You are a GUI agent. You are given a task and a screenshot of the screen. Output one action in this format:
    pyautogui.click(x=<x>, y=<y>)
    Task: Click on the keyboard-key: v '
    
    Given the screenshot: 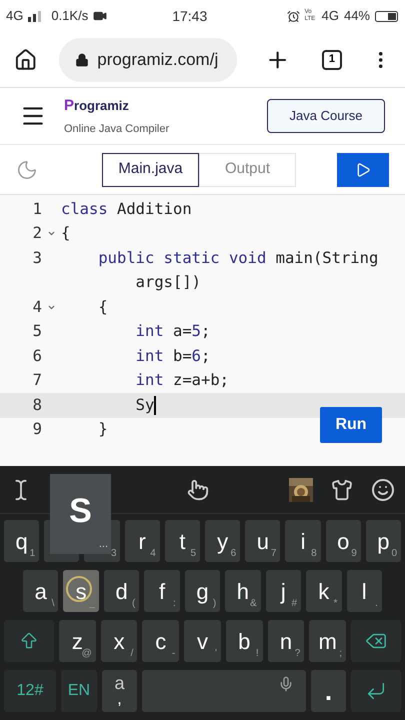 What is the action you would take?
    pyautogui.click(x=202, y=641)
    